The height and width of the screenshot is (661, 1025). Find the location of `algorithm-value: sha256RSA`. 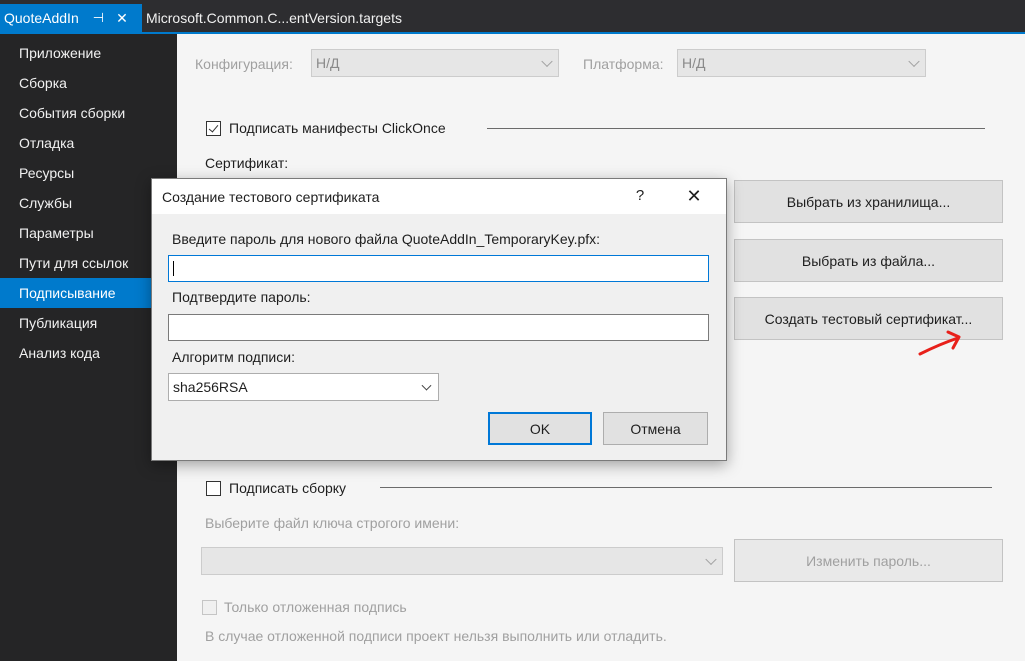

algorithm-value: sha256RSA is located at coordinates (210, 387).